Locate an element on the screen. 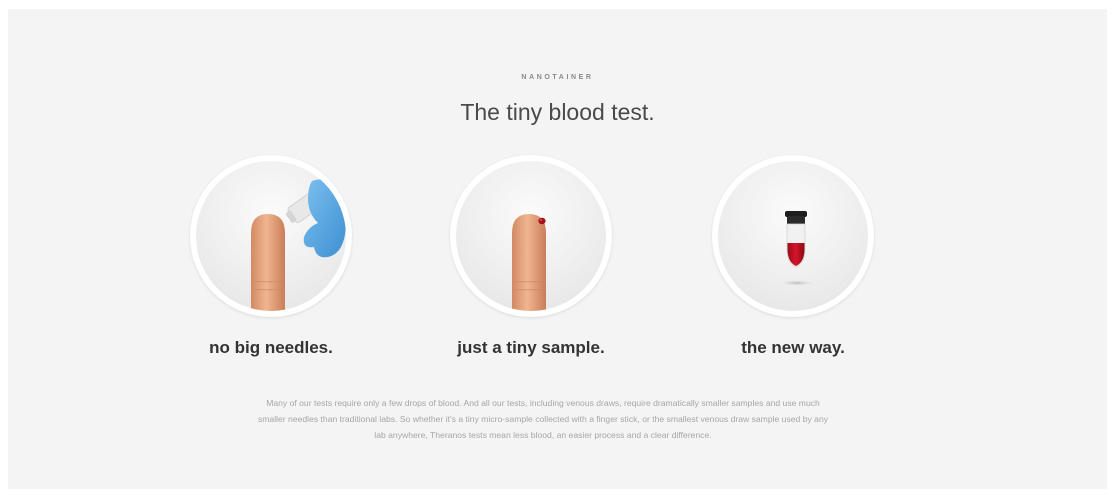  feature-the-new-way: the new way. is located at coordinates (793, 256).